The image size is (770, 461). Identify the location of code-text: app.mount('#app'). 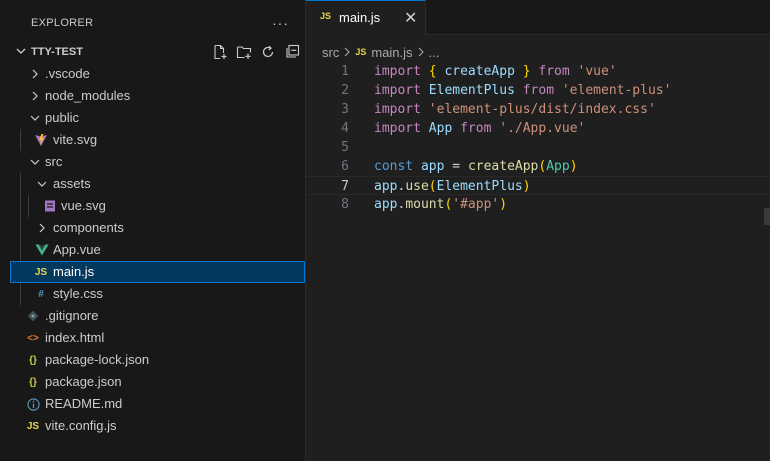
(441, 204).